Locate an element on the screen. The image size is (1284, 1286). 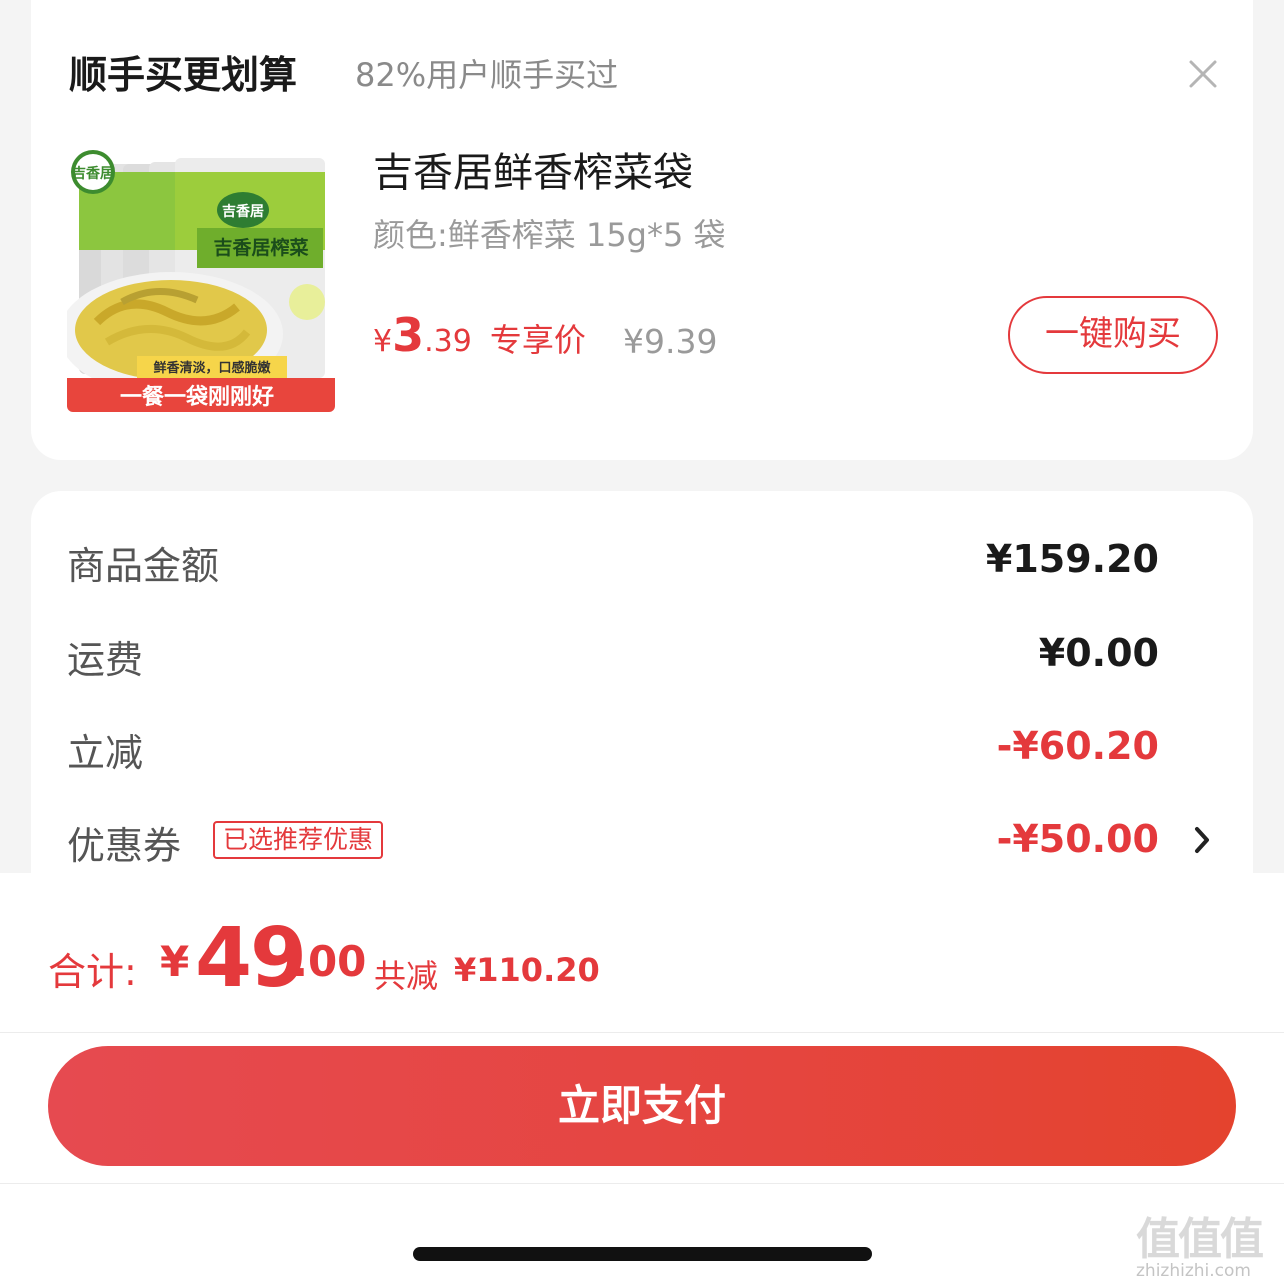
one-click-buy-button: 一键购买 is located at coordinates (1113, 335).